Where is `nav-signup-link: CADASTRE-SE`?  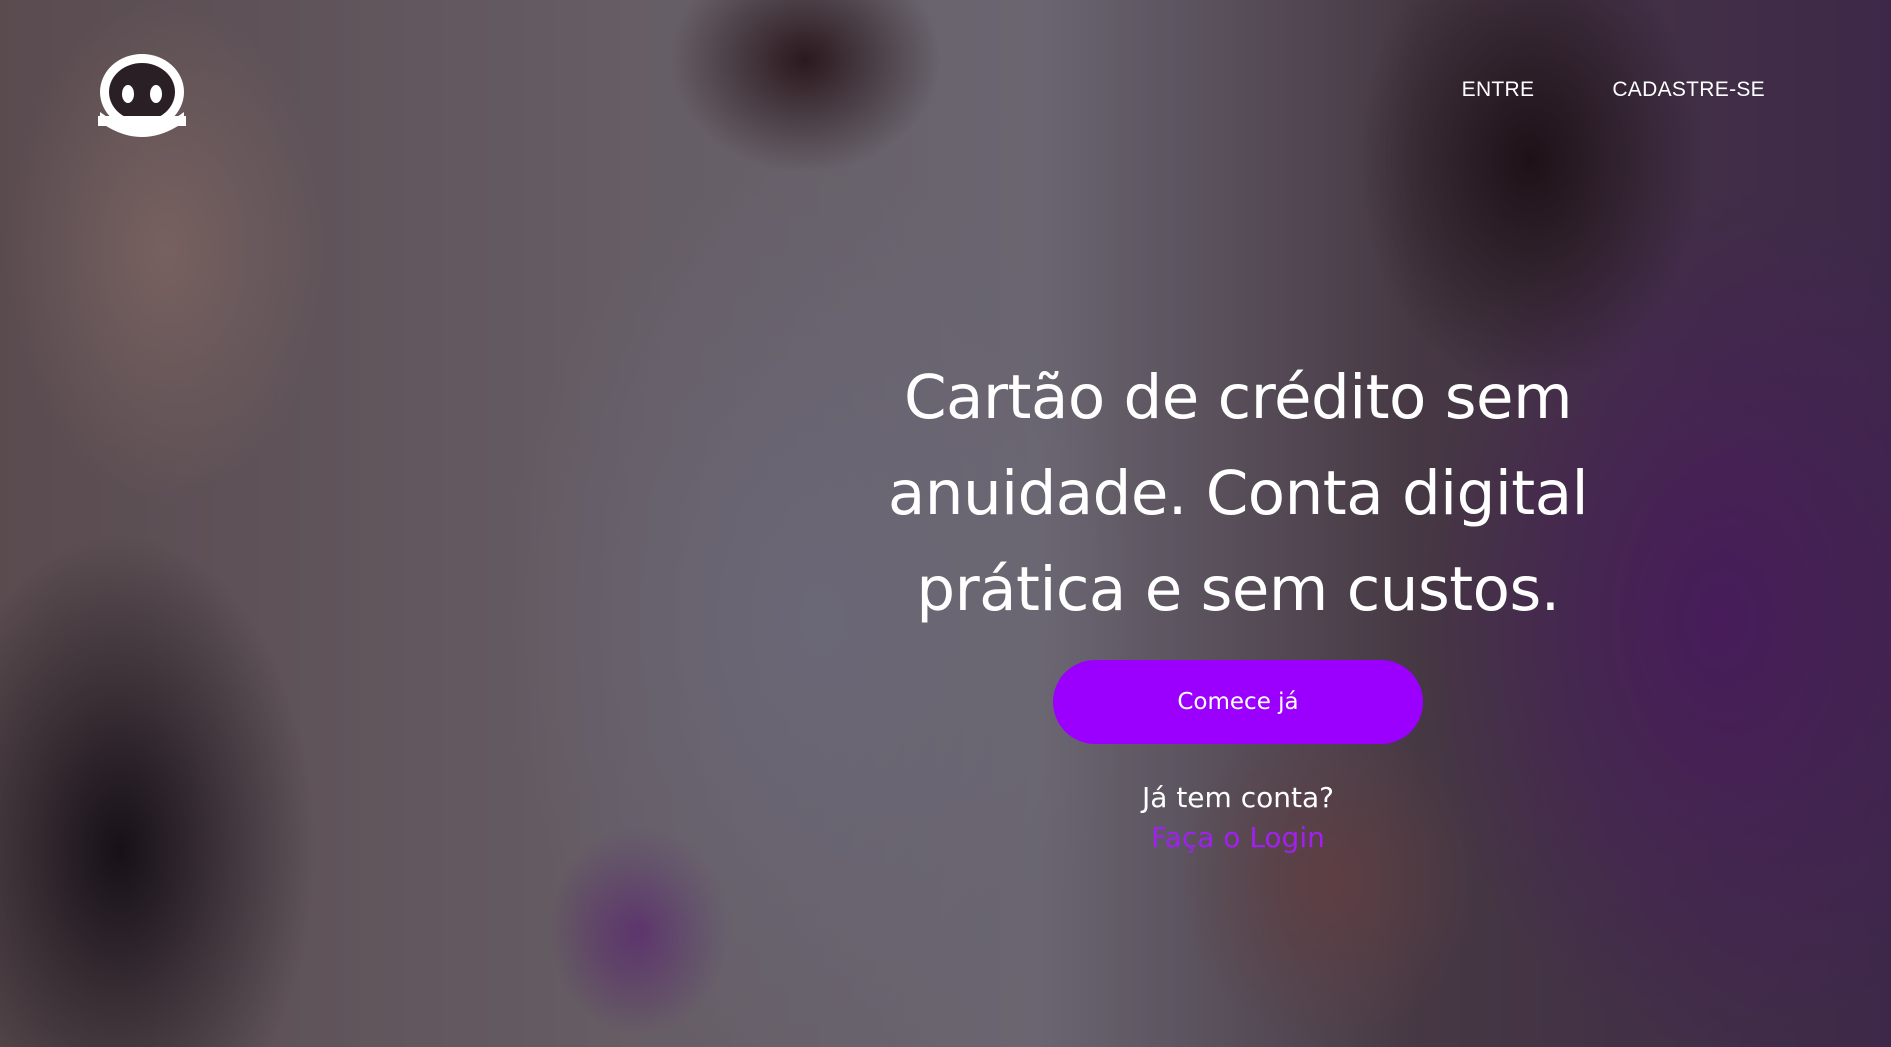 nav-signup-link: CADASTRE-SE is located at coordinates (1688, 90).